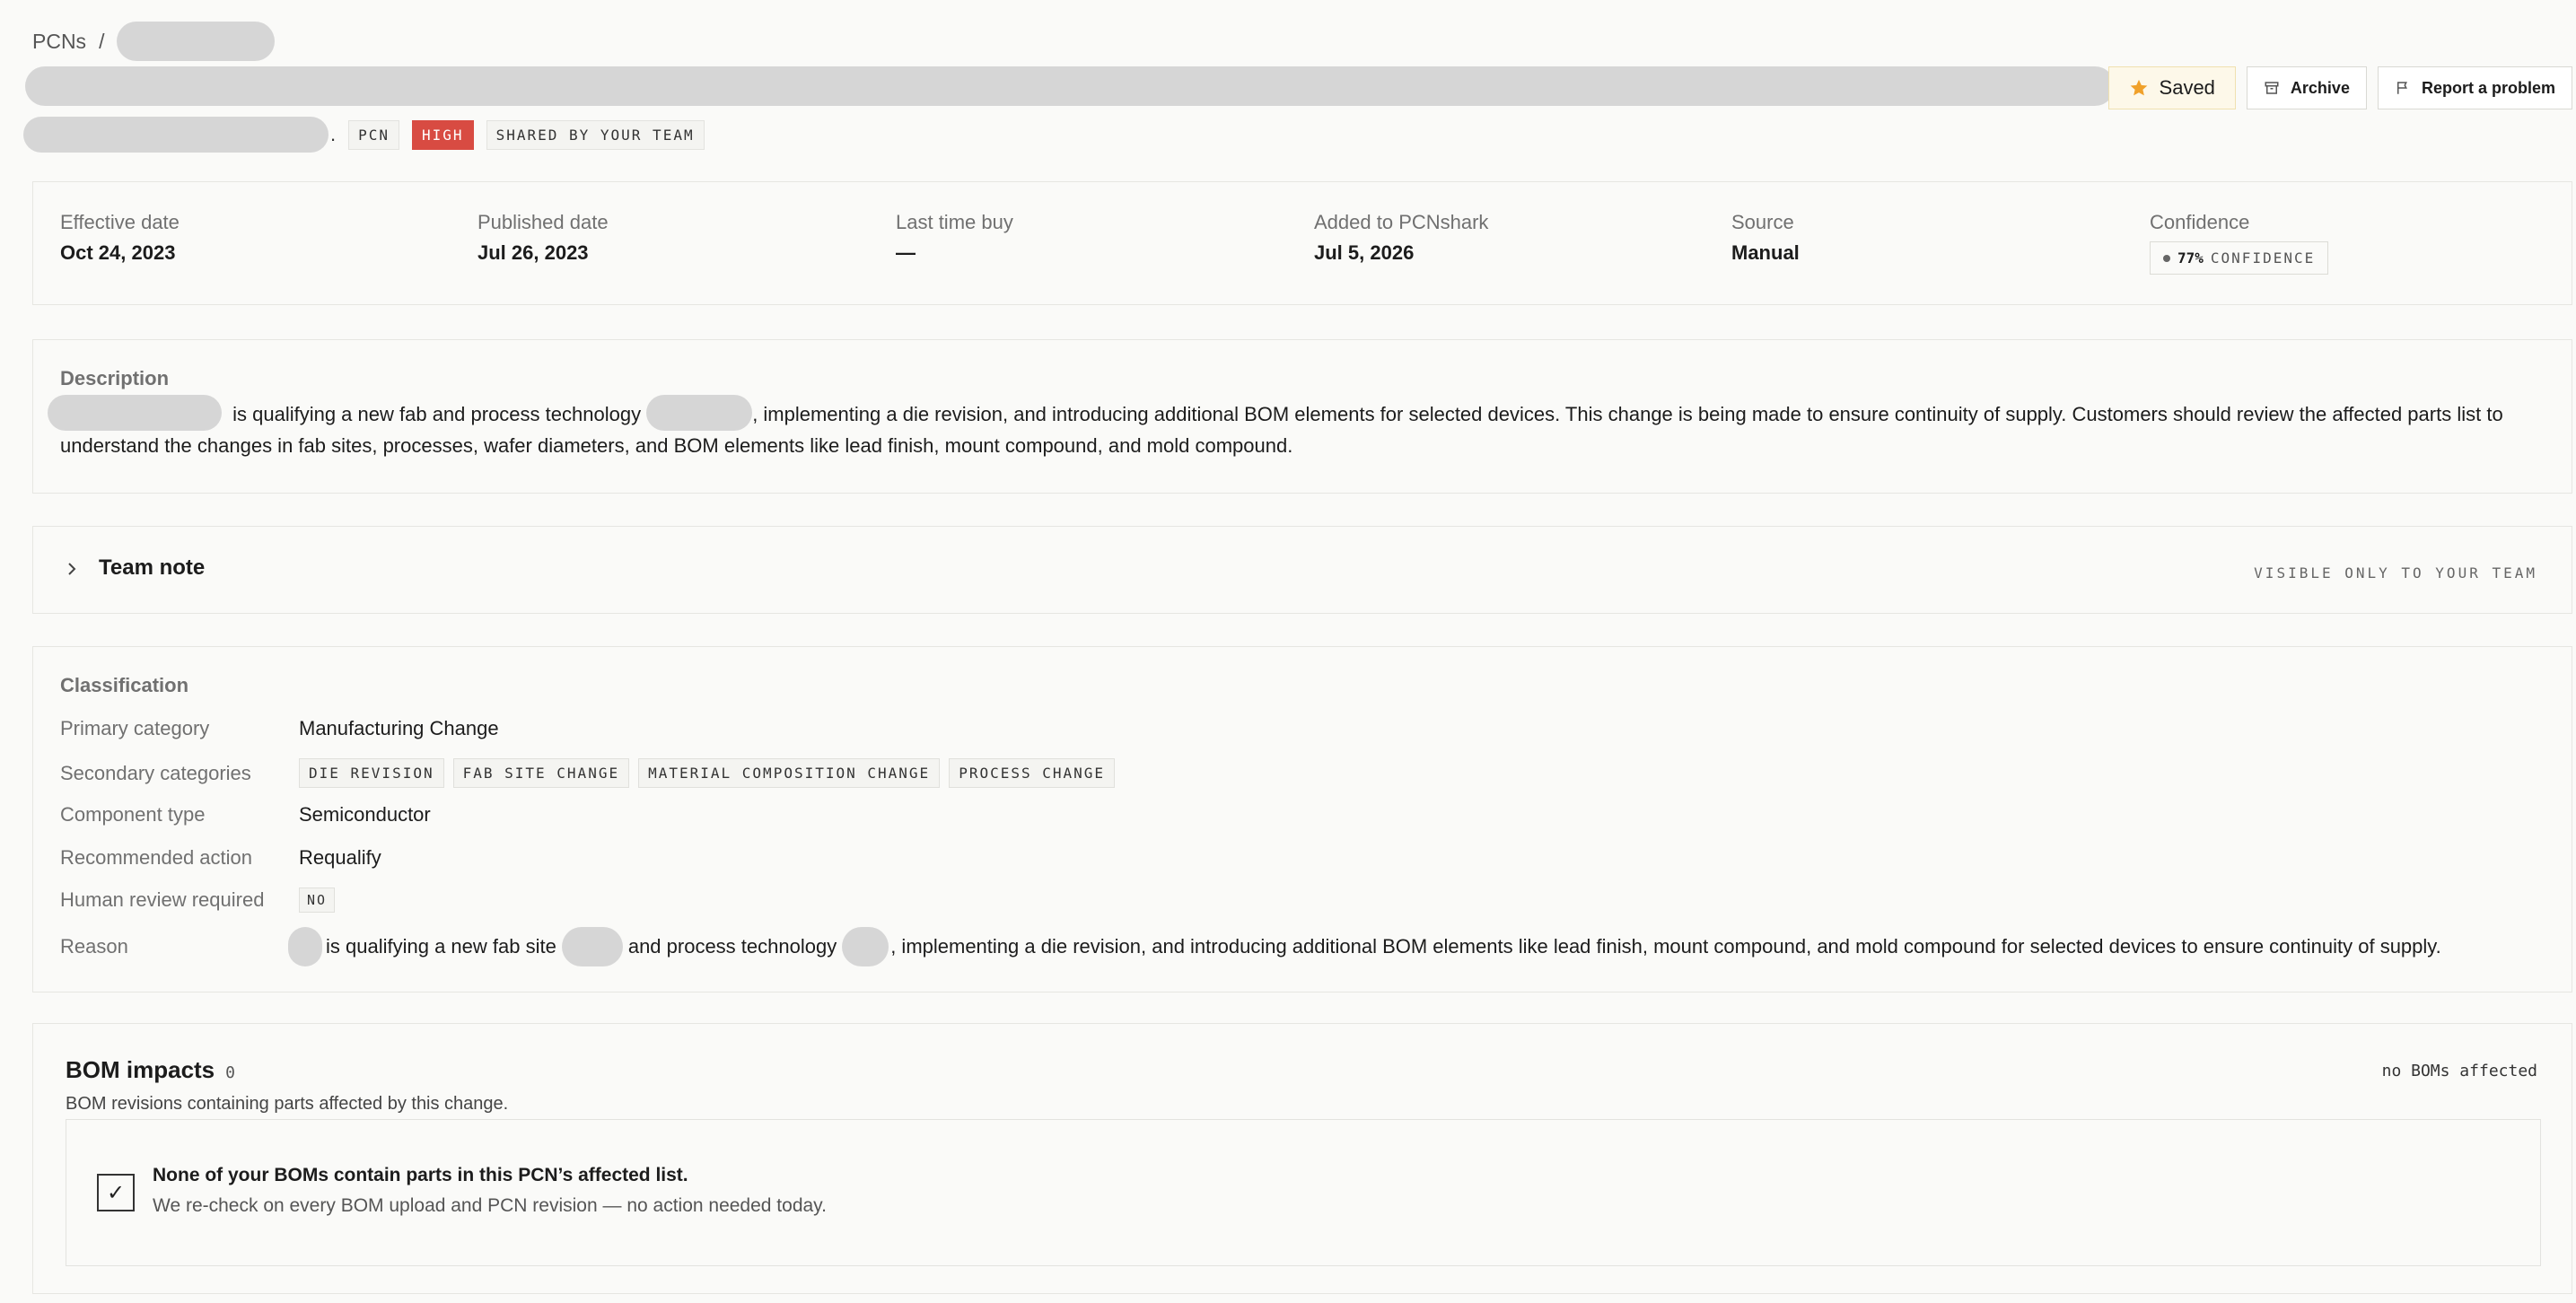 This screenshot has width=2576, height=1303. Describe the element at coordinates (317, 900) in the screenshot. I see `human-review-badge: NO` at that location.